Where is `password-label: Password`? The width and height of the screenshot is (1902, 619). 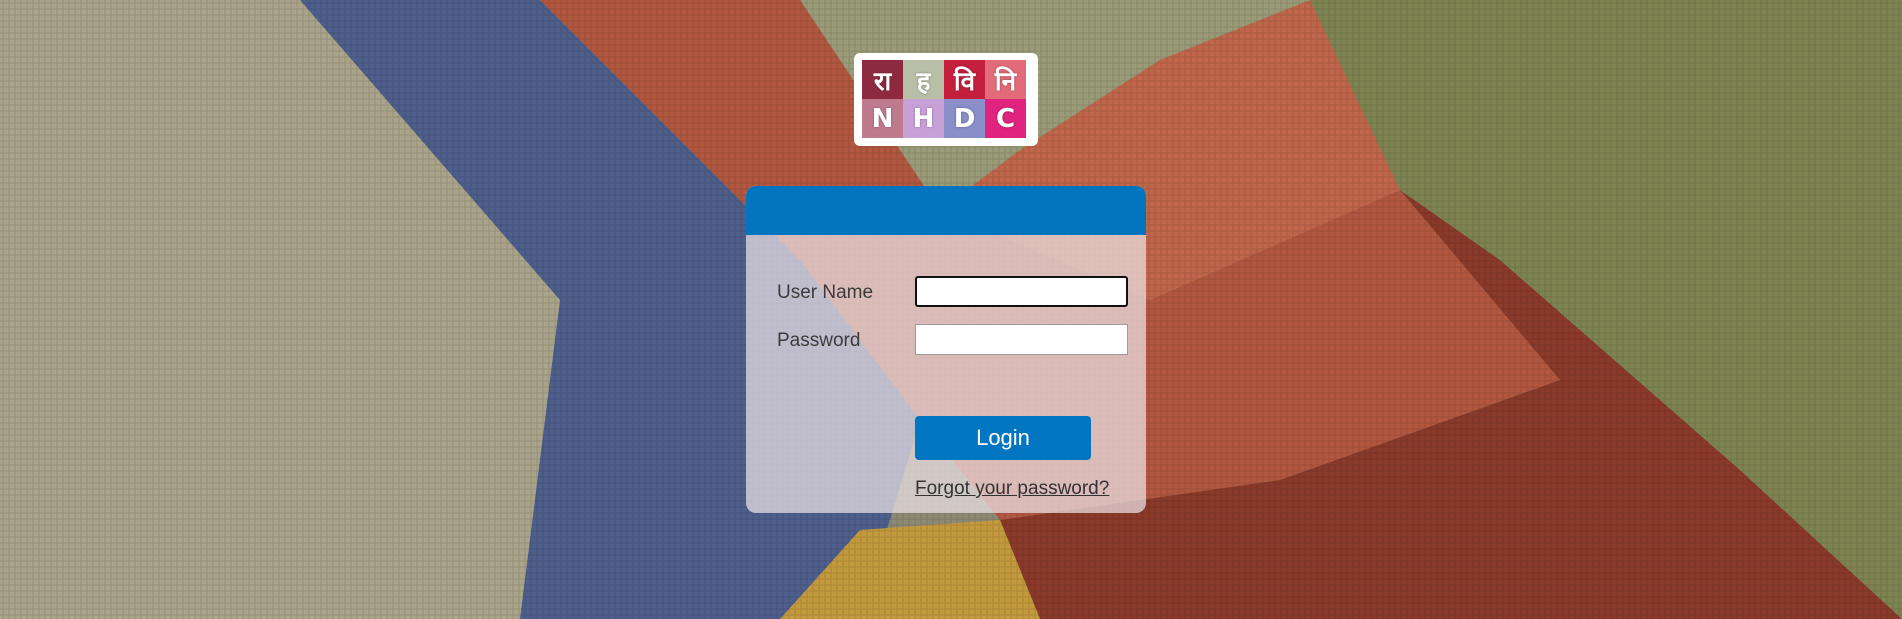 password-label: Password is located at coordinates (819, 340).